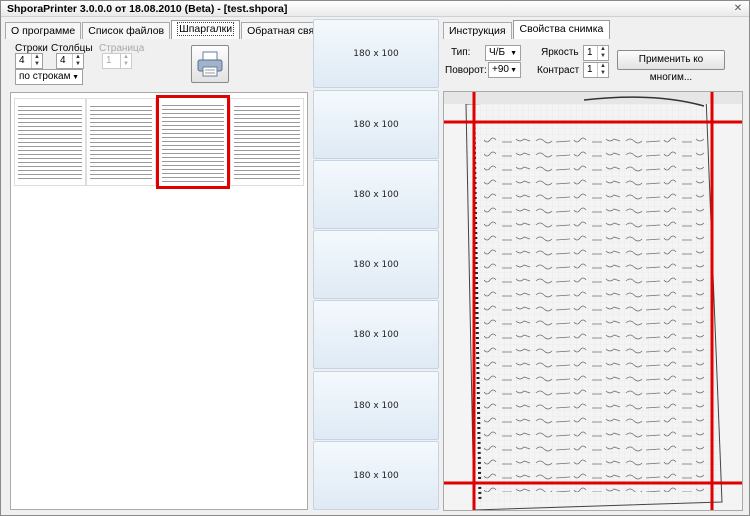  I want to click on slot-3: 180 x 100, so click(376, 194).